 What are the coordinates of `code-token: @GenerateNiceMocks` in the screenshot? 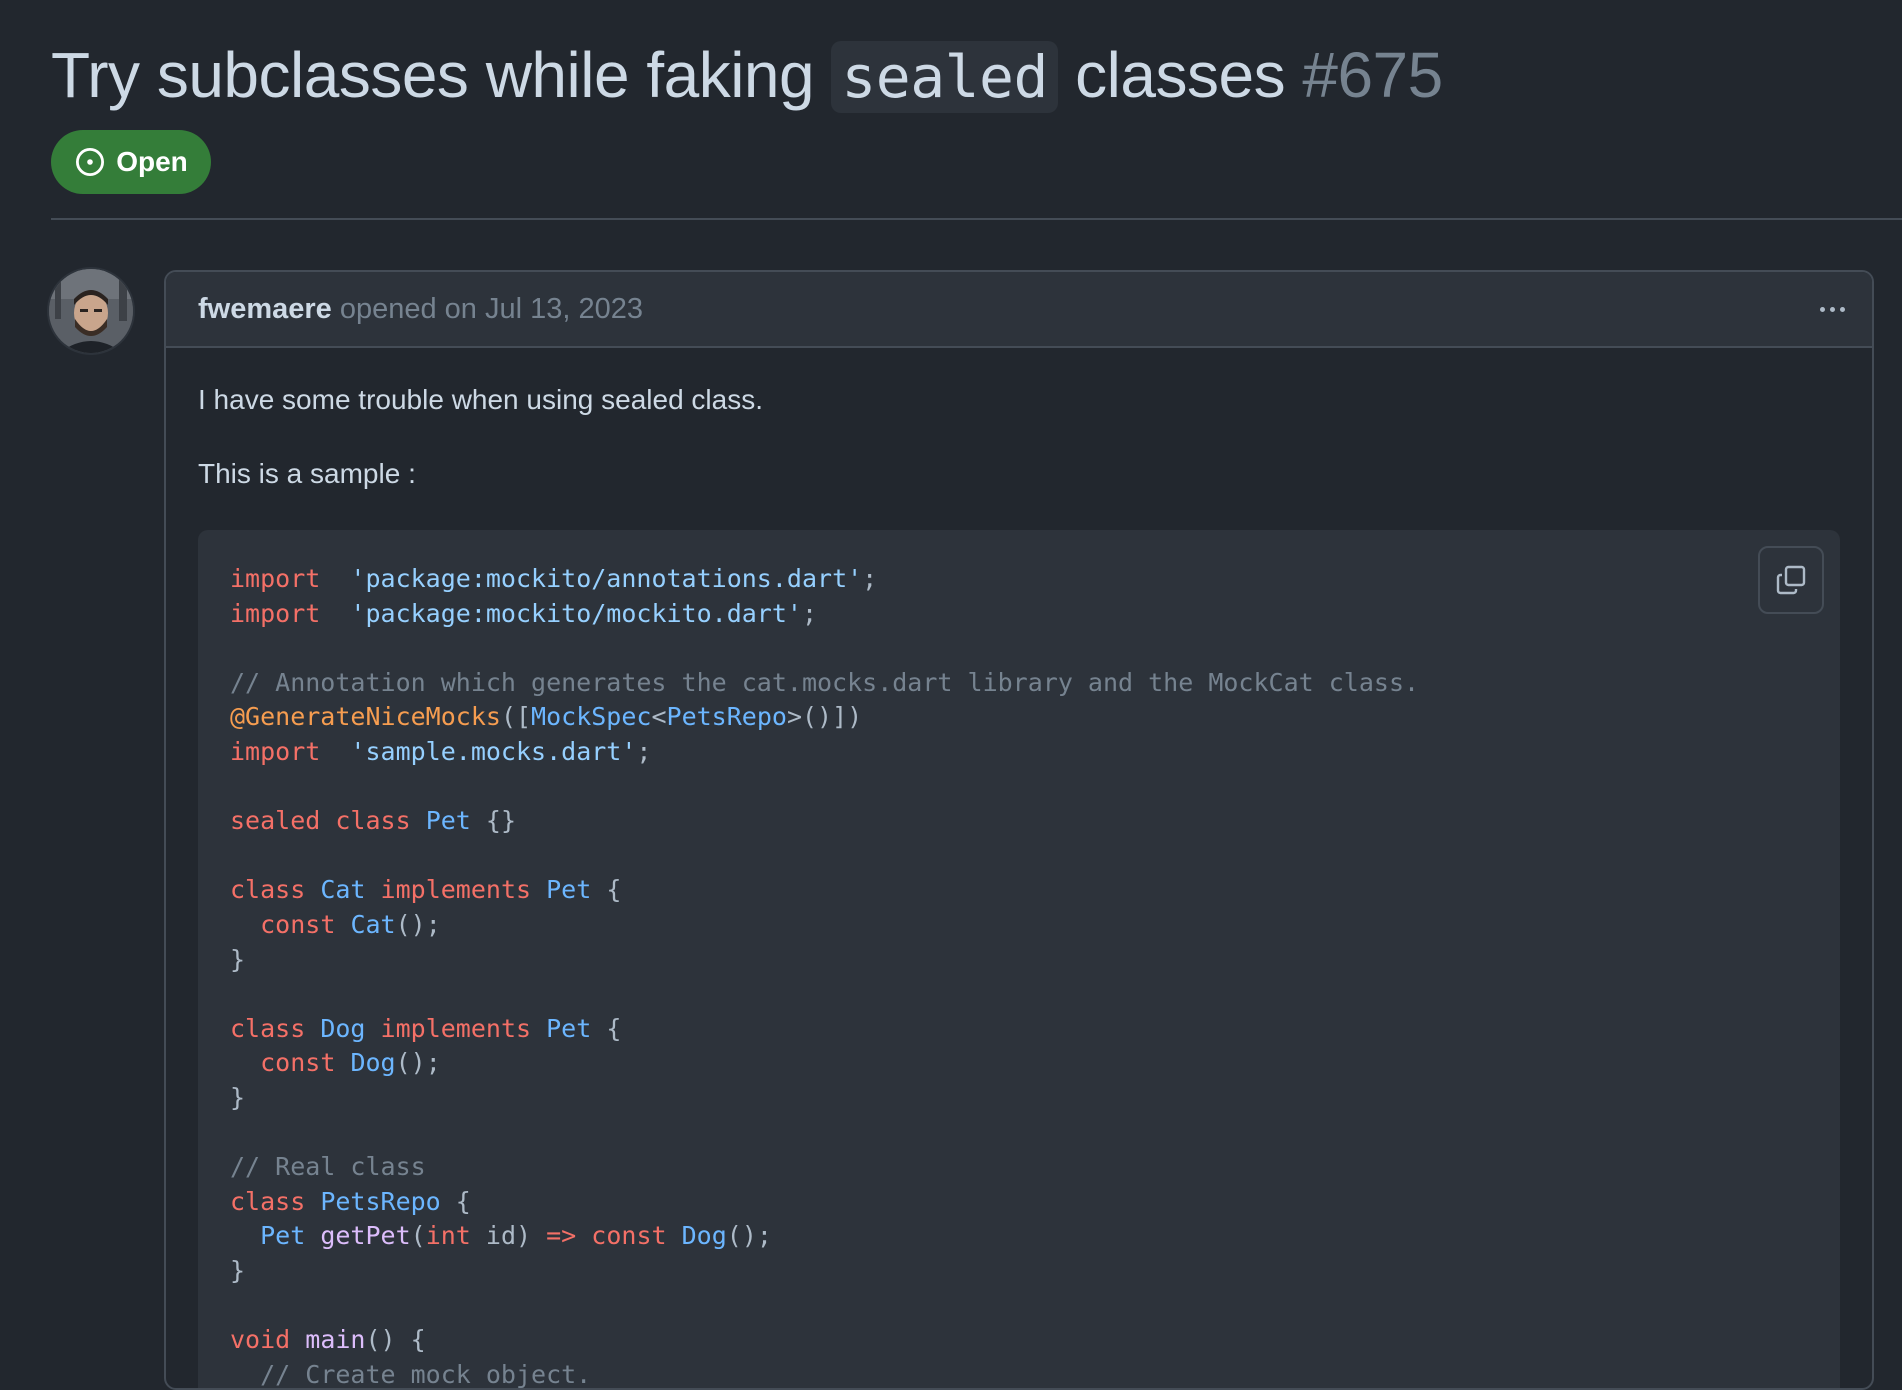 It's located at (365, 717).